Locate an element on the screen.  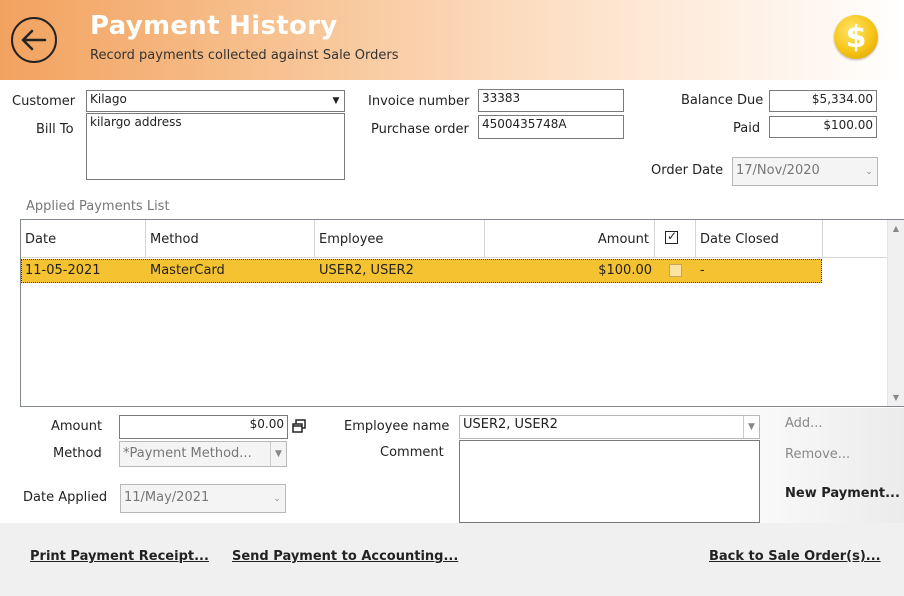
column-header-date-closed: Date Closed is located at coordinates (759, 239).